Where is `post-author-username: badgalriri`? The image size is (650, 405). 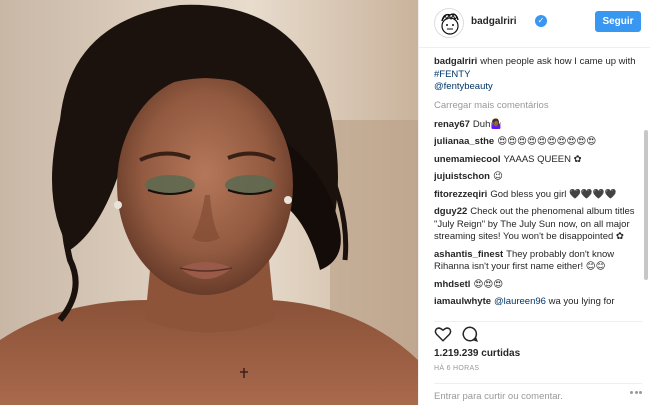 post-author-username: badgalriri is located at coordinates (494, 21).